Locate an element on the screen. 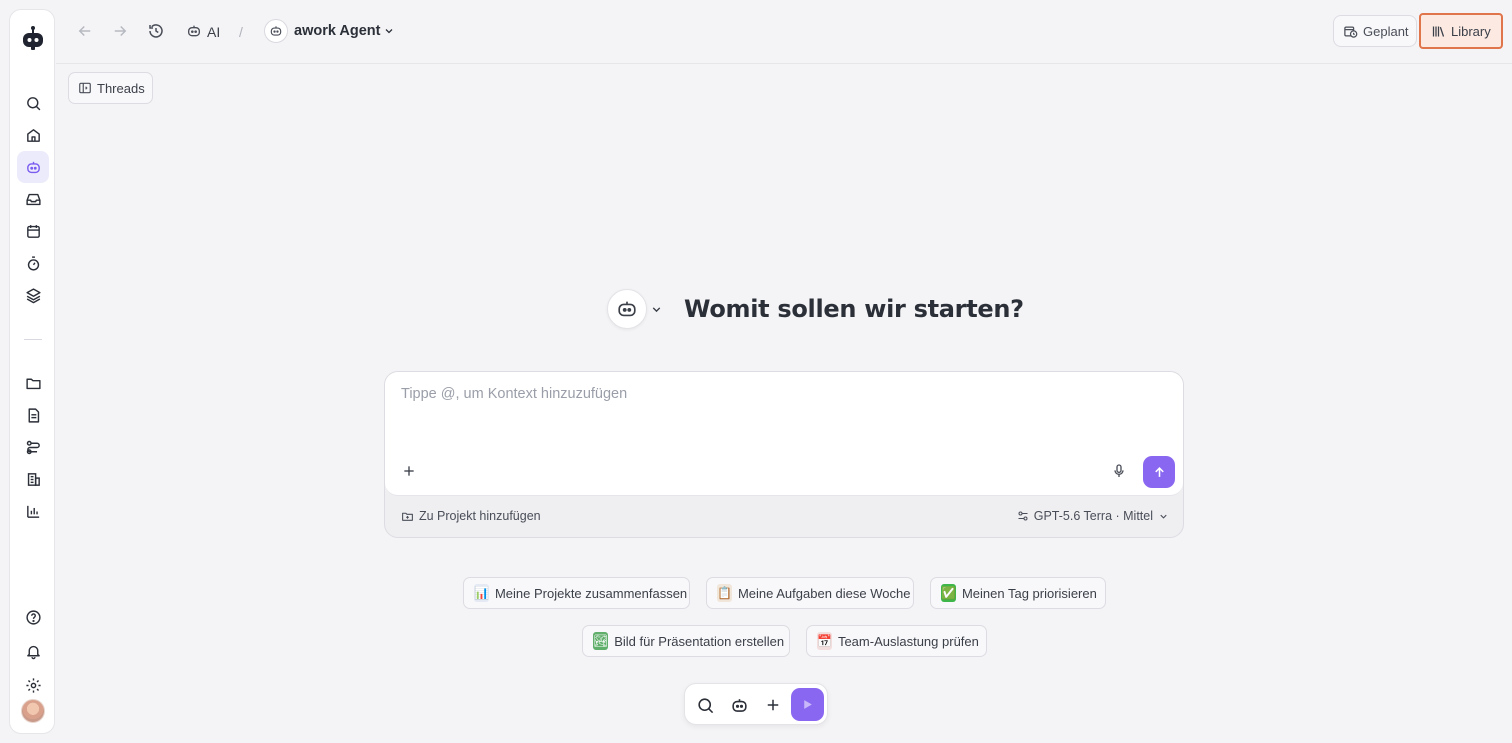 The width and height of the screenshot is (1512, 743). layers-icon is located at coordinates (33, 295).